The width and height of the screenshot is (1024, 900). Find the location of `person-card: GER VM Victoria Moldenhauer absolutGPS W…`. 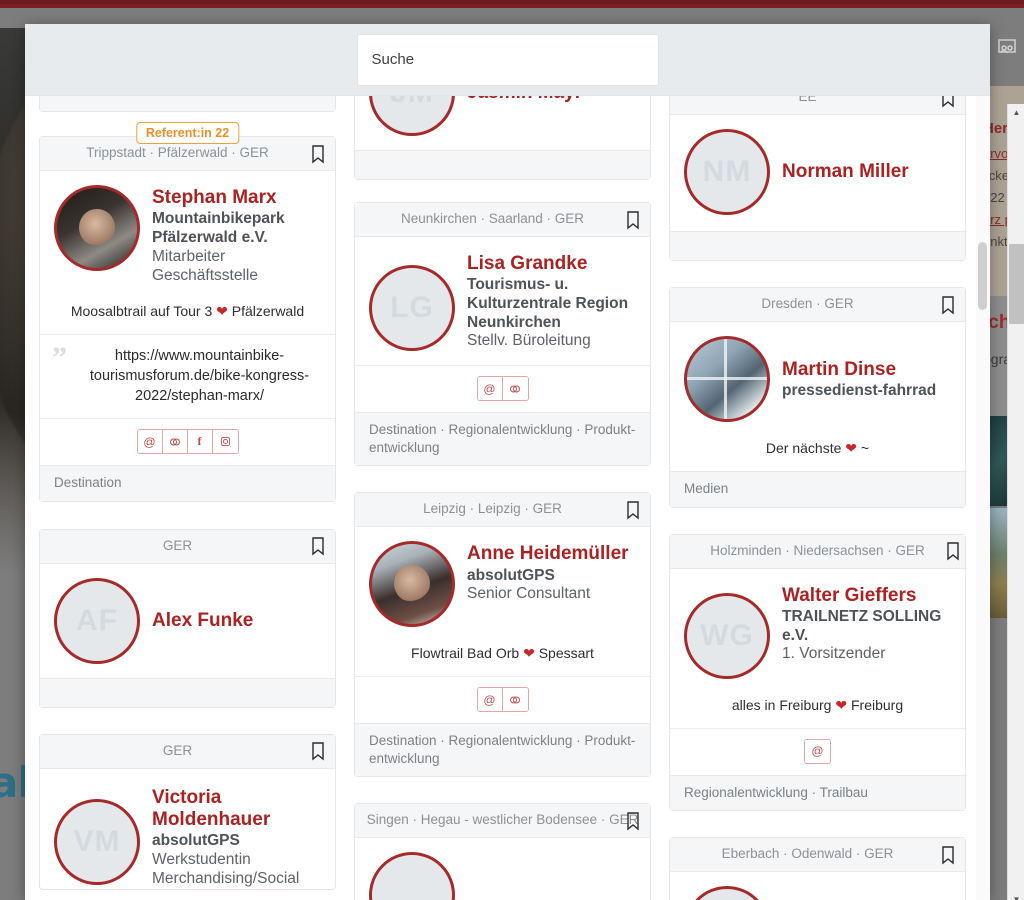

person-card: GER VM Victoria Moldenhauer absolutGPS W… is located at coordinates (187, 811).